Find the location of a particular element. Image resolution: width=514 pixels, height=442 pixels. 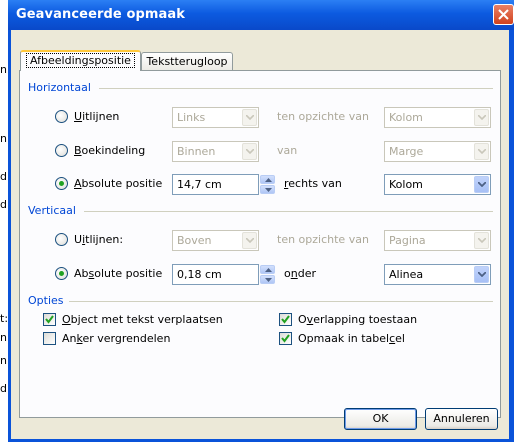

input-value: 14,7 cm is located at coordinates (199, 184).